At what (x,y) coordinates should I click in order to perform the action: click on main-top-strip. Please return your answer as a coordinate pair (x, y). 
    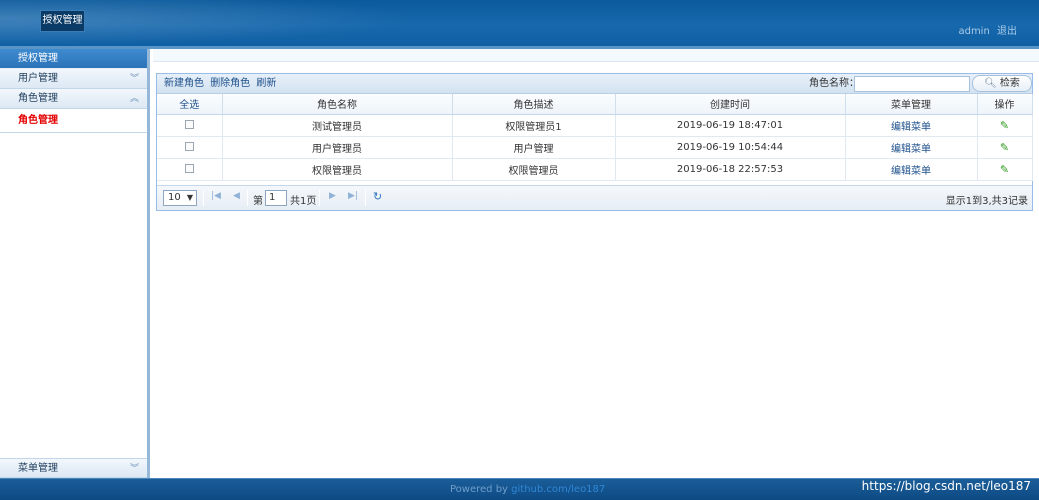
    Looking at the image, I should click on (596, 55).